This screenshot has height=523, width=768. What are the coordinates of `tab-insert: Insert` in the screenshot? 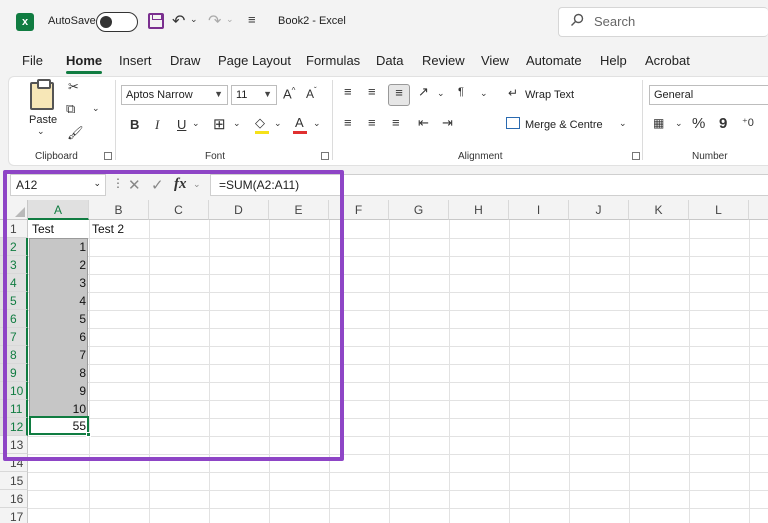 It's located at (135, 60).